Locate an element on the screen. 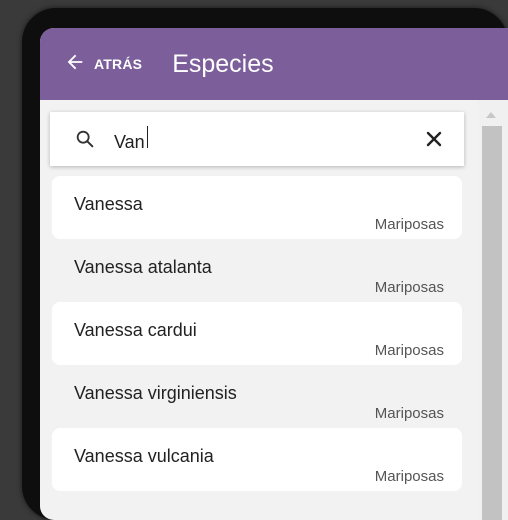  list-item: Vanessa Mariposas is located at coordinates (257, 207).